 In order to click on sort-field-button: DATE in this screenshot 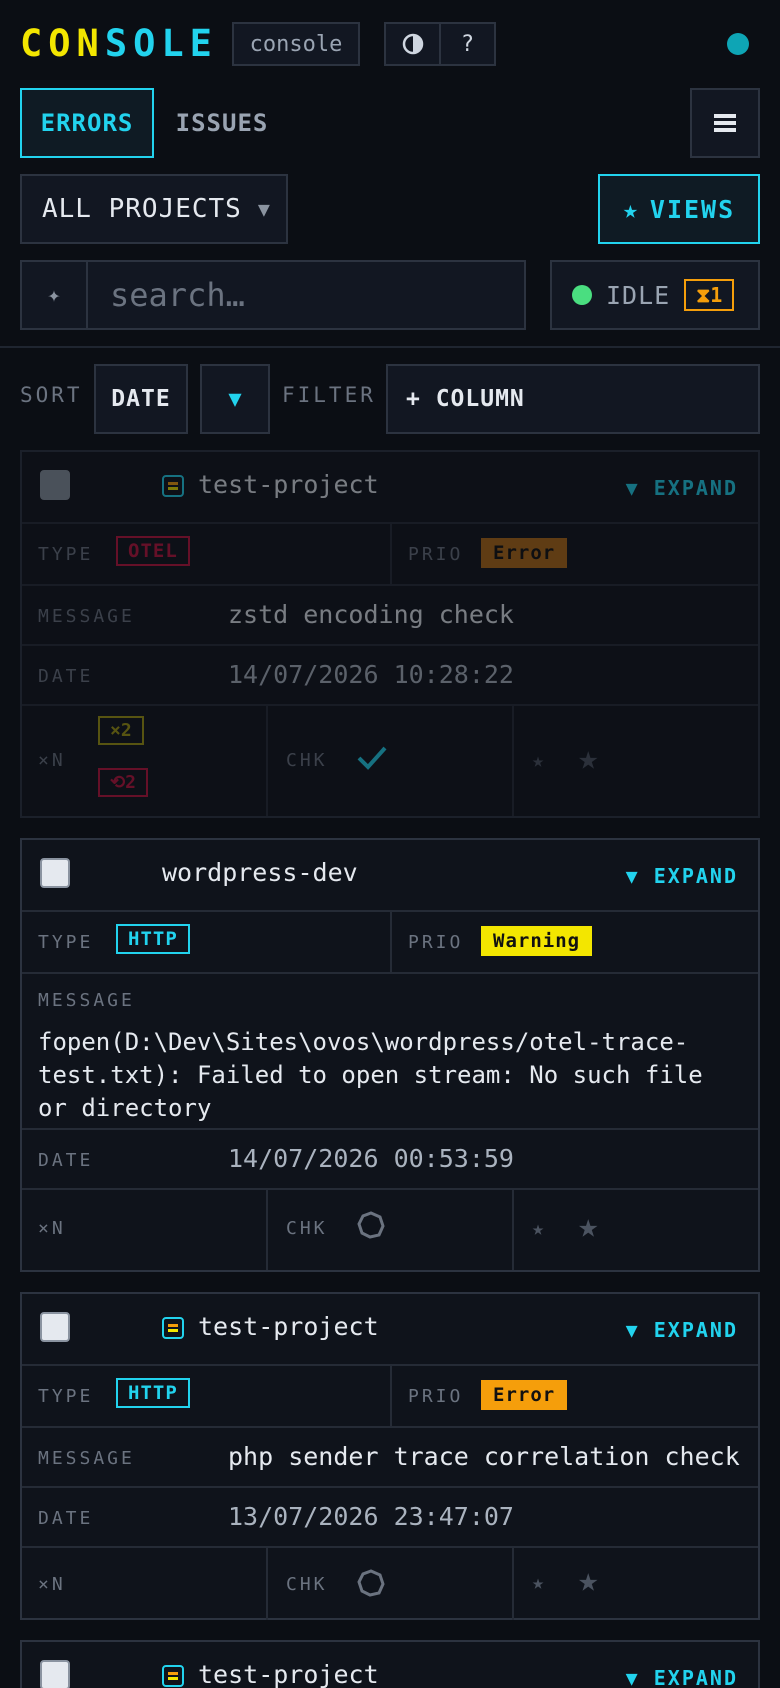, I will do `click(141, 399)`.